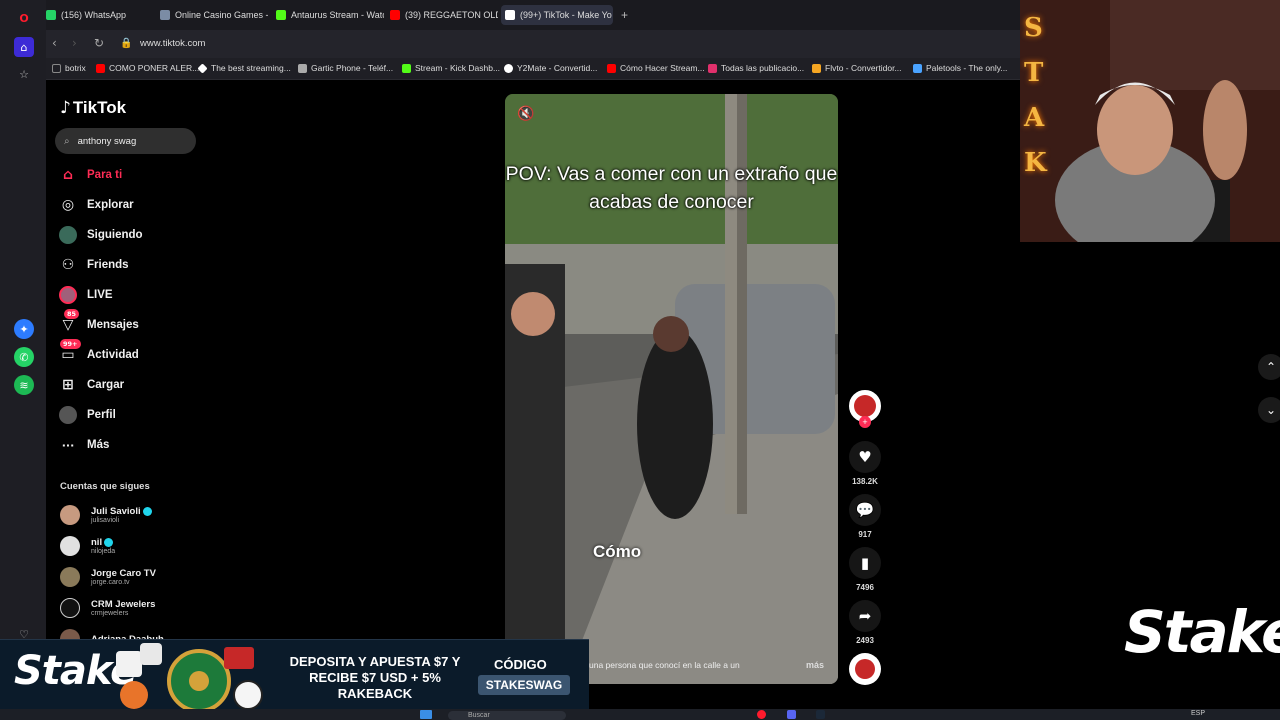 Image resolution: width=1280 pixels, height=720 pixels. I want to click on account-item: Juli Savioli julisavioli, so click(106, 515).